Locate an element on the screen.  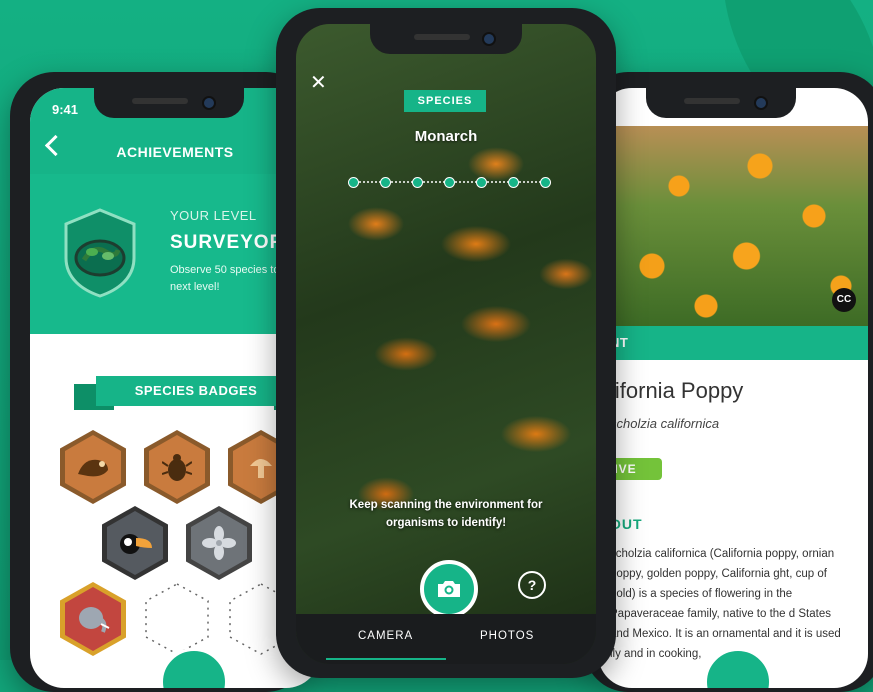
camera-icon is located at coordinates (449, 589).